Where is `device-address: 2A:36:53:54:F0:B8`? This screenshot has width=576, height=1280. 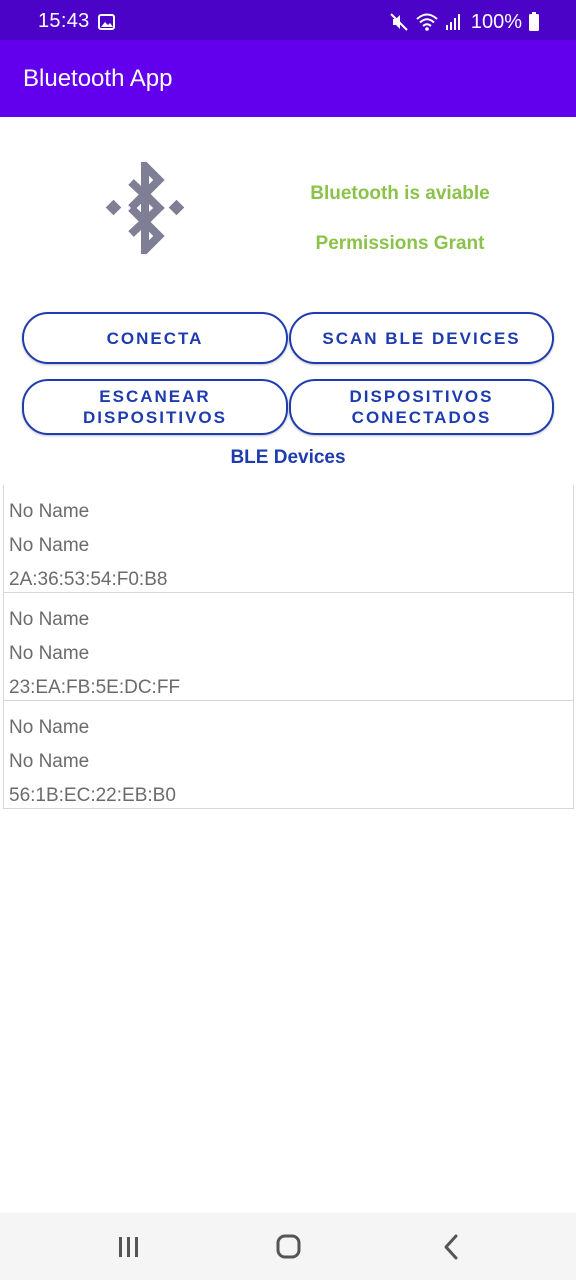 device-address: 2A:36:53:54:F0:B8 is located at coordinates (88, 579).